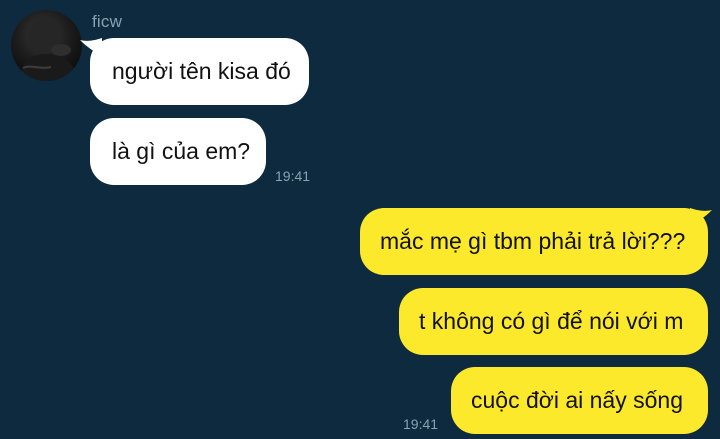 Image resolution: width=720 pixels, height=439 pixels. I want to click on message-text: t không có gì để nói với m, so click(551, 321).